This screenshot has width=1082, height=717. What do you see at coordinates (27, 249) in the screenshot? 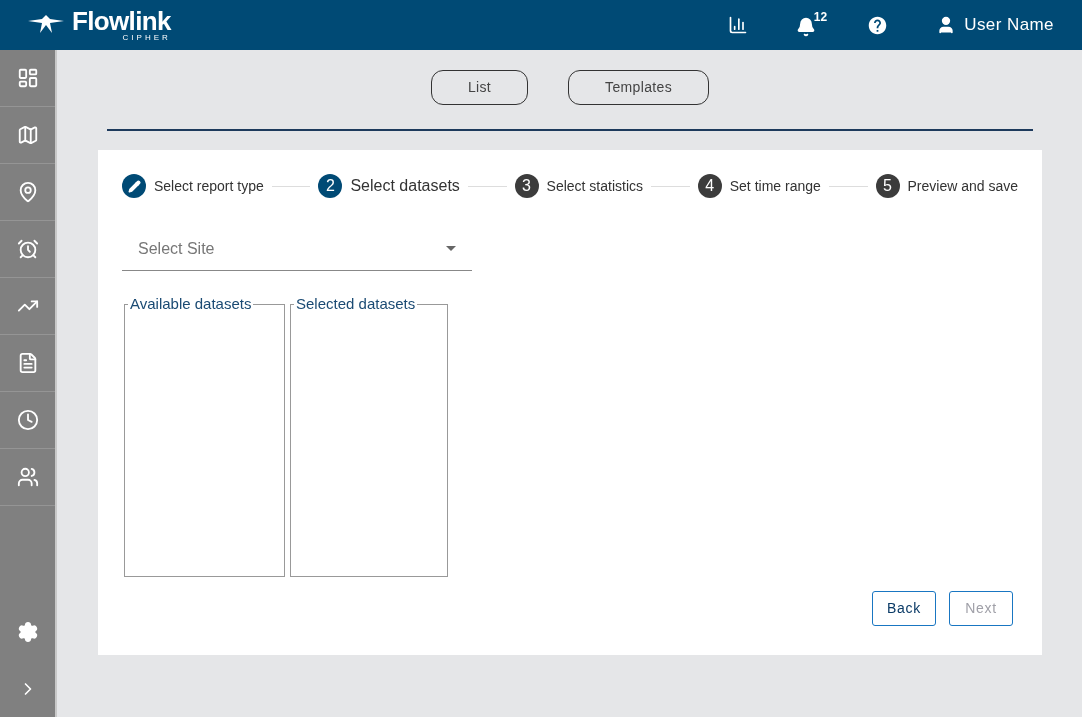
I see `alarm-clock-icon` at bounding box center [27, 249].